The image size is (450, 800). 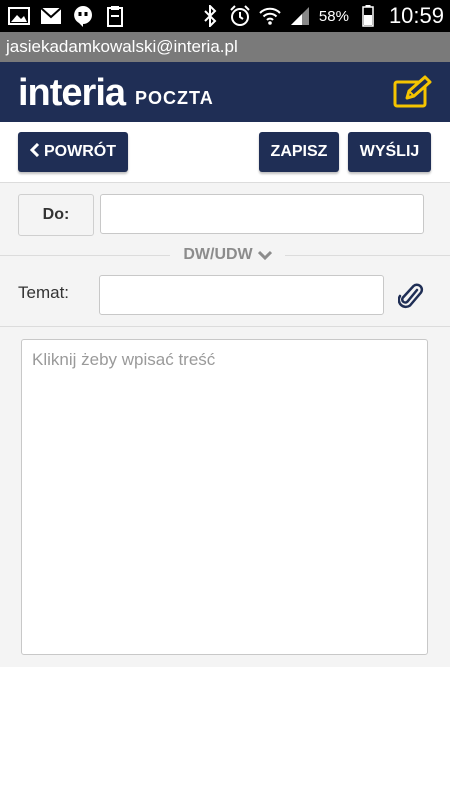 What do you see at coordinates (264, 255) in the screenshot?
I see `chevron-down-icon` at bounding box center [264, 255].